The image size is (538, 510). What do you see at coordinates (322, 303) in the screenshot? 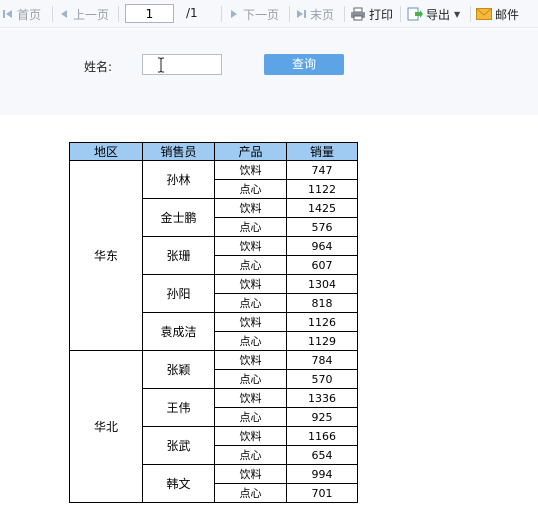
I see `quantity-cell: 818` at bounding box center [322, 303].